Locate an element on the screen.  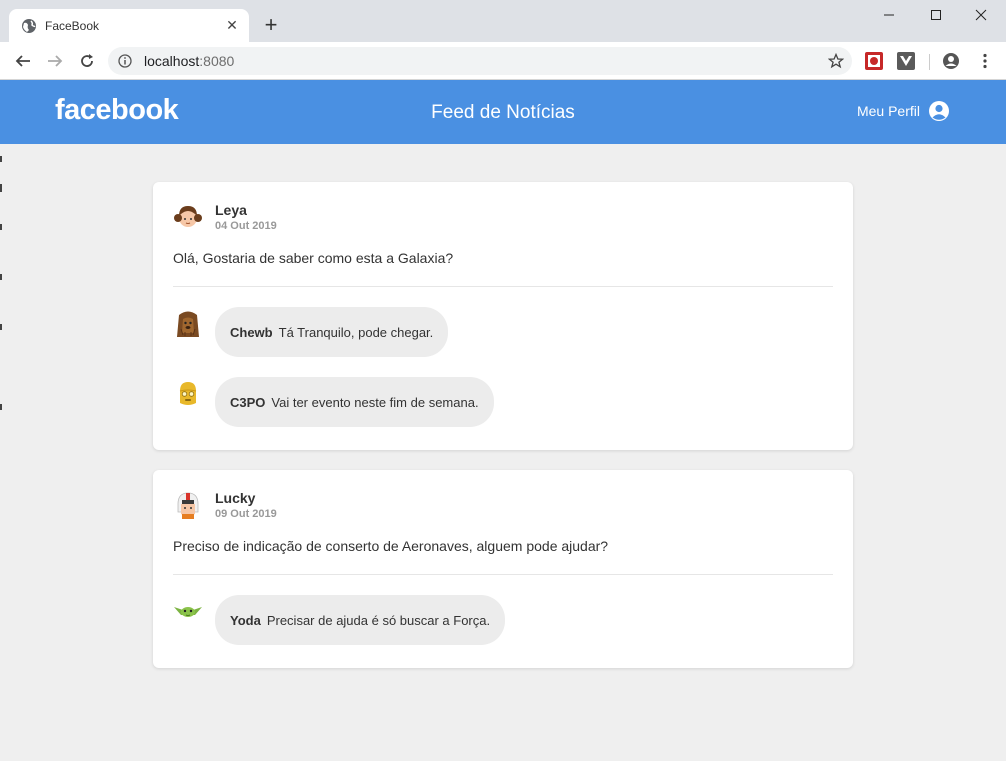
forward-button is located at coordinates (55, 61).